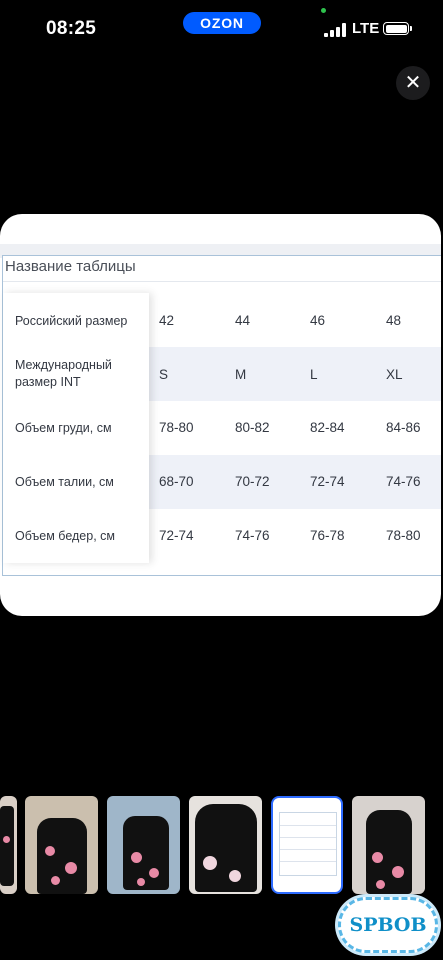 The image size is (443, 960). What do you see at coordinates (243, 320) in the screenshot?
I see `table-cell: 44` at bounding box center [243, 320].